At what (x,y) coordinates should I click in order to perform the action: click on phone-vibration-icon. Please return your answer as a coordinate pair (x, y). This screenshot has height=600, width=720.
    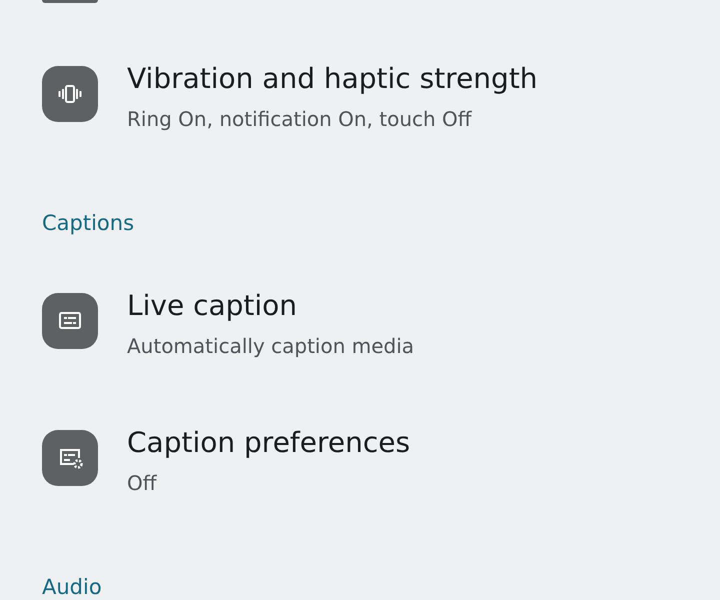
    Looking at the image, I should click on (70, 94).